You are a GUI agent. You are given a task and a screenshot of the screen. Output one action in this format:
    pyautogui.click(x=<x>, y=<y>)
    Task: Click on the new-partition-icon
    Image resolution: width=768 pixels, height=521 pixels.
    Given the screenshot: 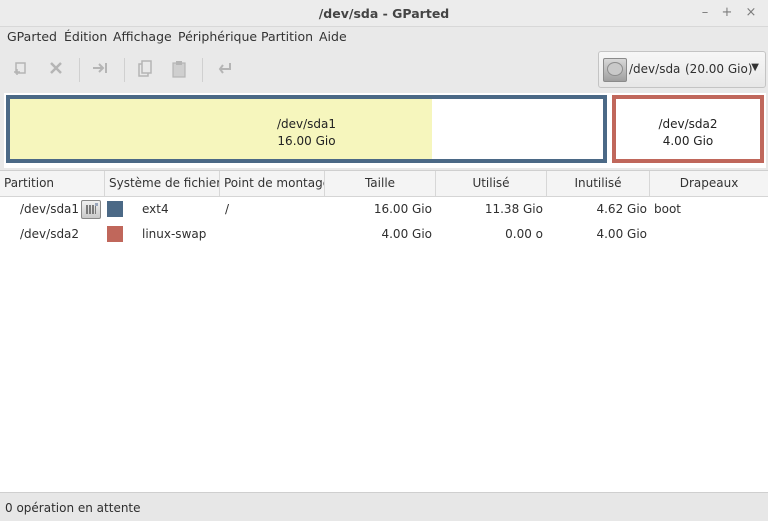 What is the action you would take?
    pyautogui.click(x=21, y=70)
    